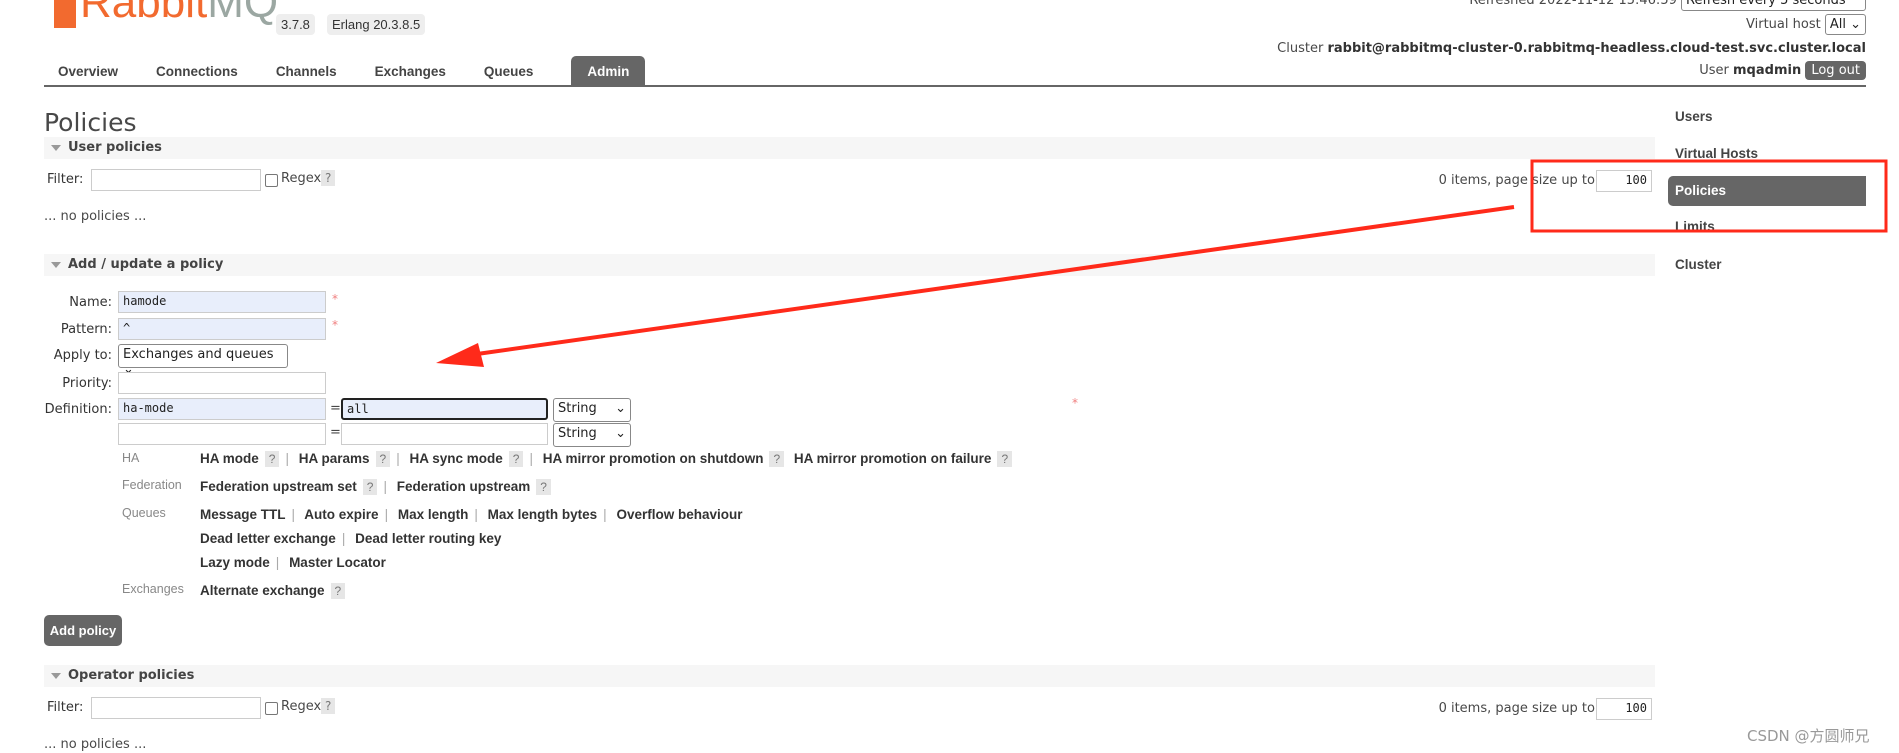  Describe the element at coordinates (1808, 736) in the screenshot. I see `watermark: CSDN @方圆师兄` at that location.